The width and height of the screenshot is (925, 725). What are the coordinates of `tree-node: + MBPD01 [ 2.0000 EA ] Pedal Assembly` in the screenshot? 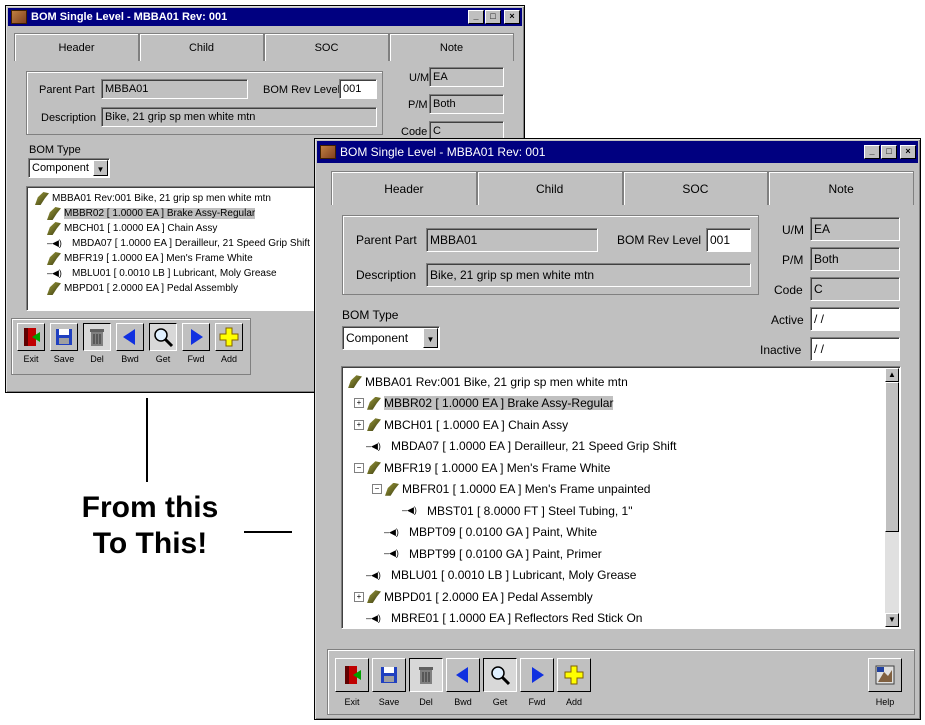 It's located at (473, 597).